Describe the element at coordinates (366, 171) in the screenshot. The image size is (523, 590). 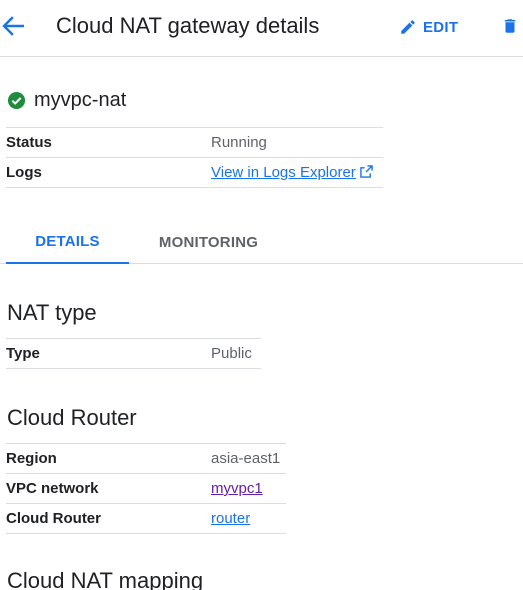
I see `open-in-new-icon` at that location.